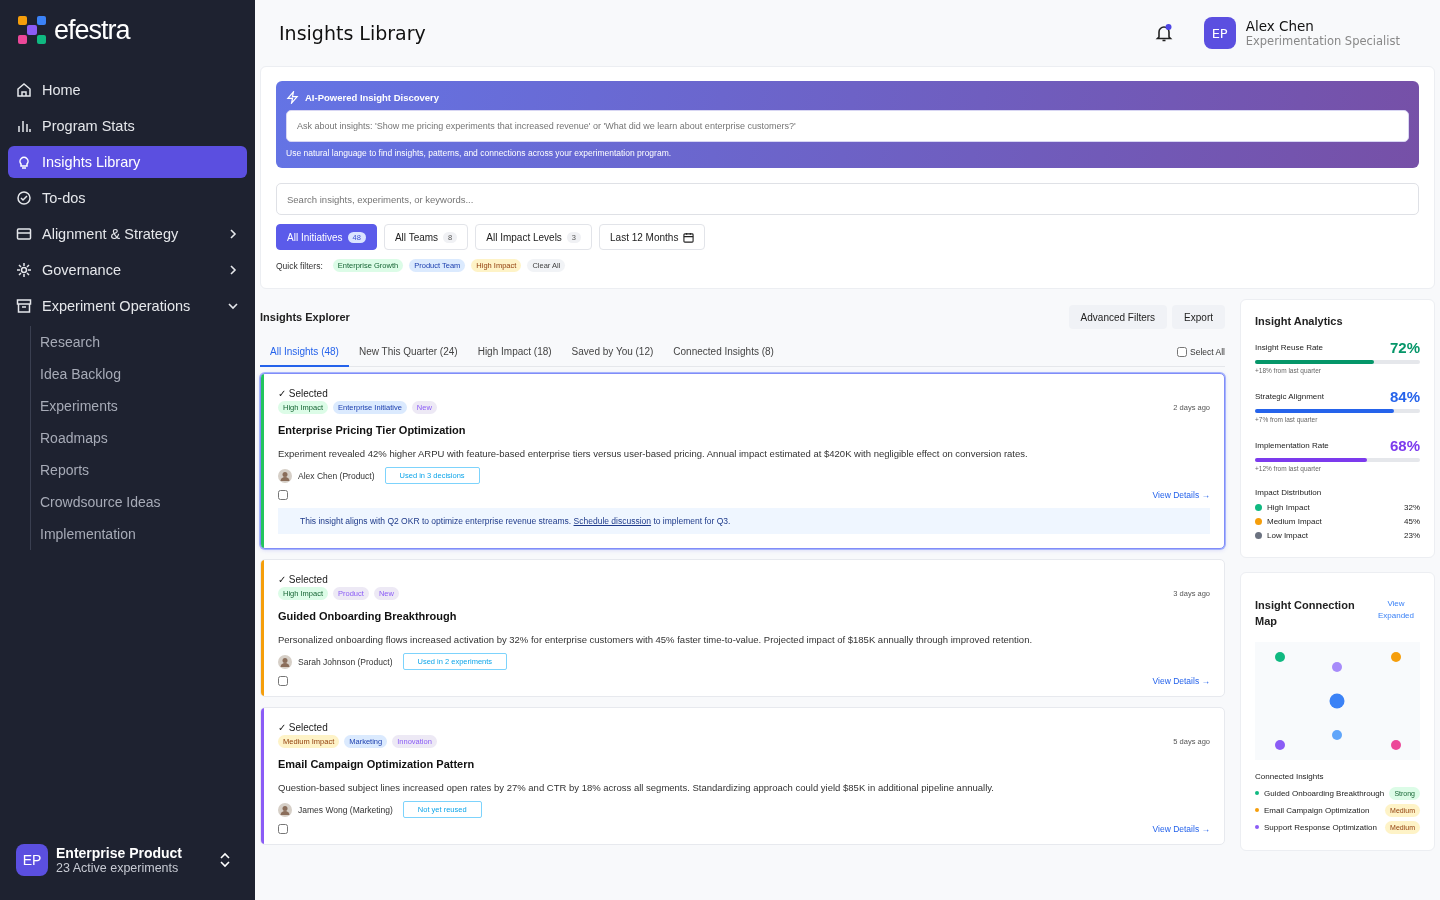 The image size is (1440, 900). I want to click on connected-insight: Email Campaign Optimization, so click(1322, 810).